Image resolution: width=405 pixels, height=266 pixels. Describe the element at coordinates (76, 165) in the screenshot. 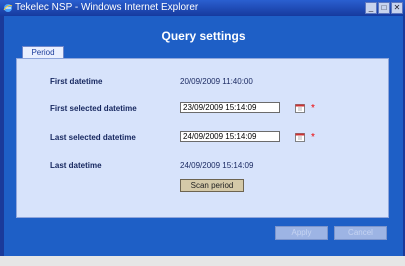

I see `last-datetime-label: Last datetime` at that location.